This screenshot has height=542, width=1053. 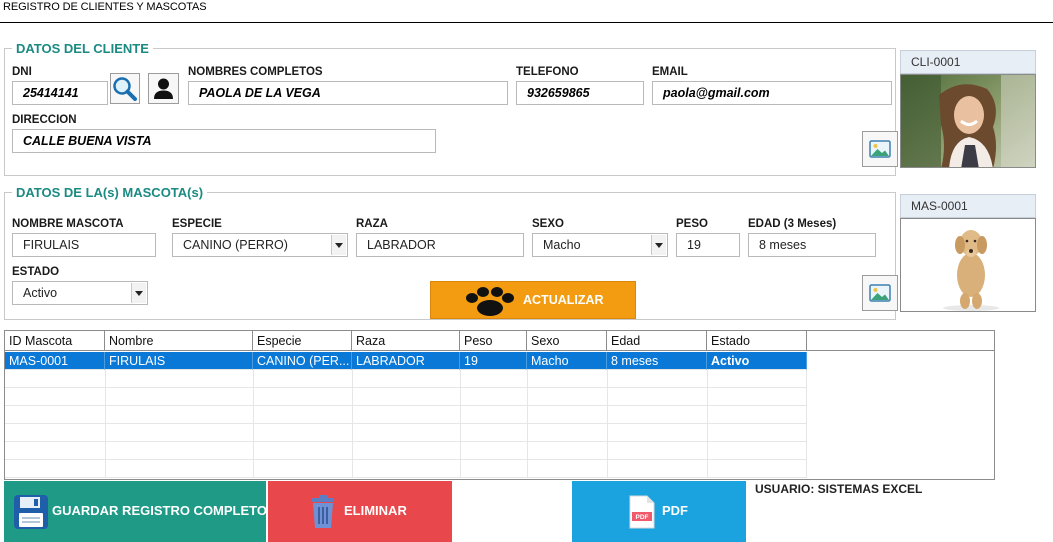 I want to click on save-record-label: GUARDAR REGISTRO COMPLETO, so click(x=159, y=510).